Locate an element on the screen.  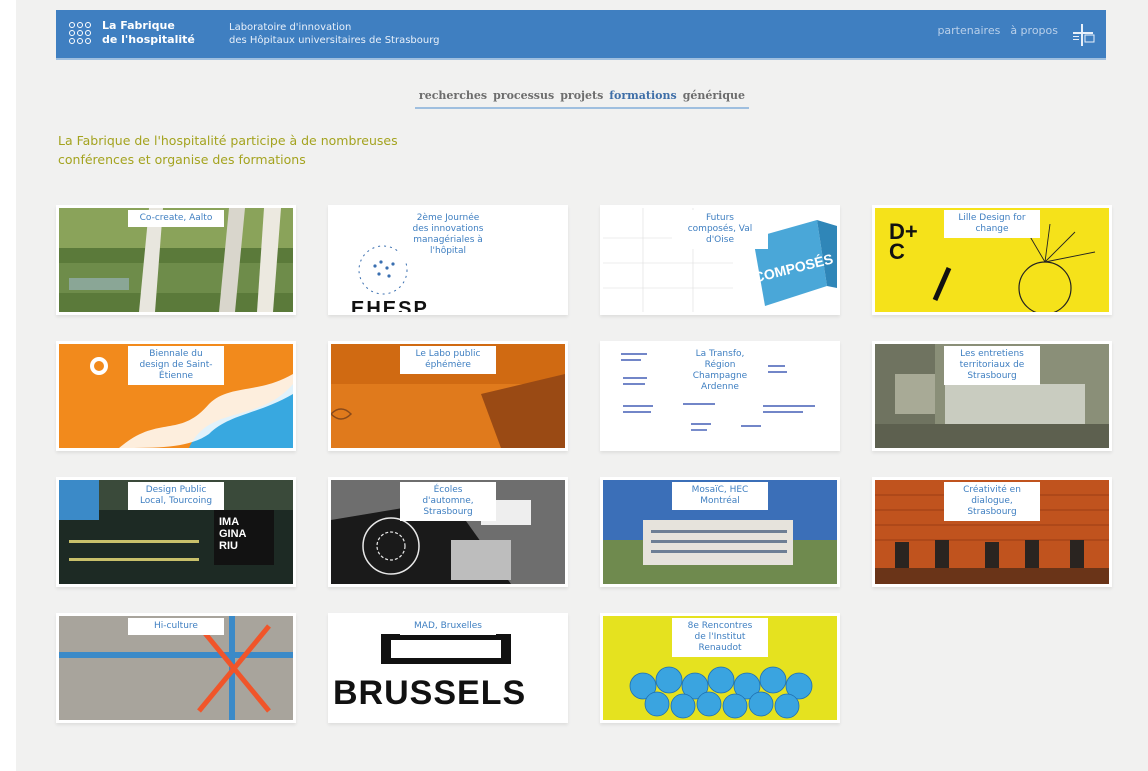
category-tab-formations: formations is located at coordinates (642, 95).